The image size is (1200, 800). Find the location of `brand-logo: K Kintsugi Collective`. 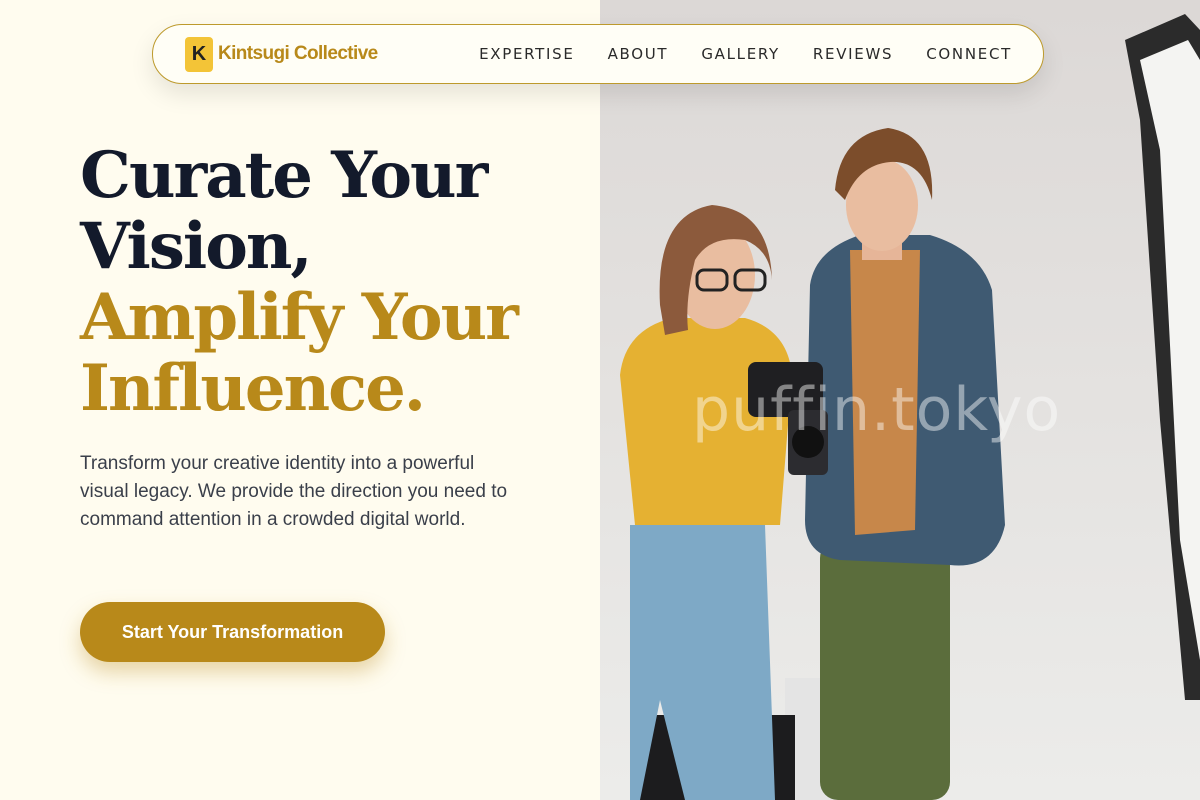

brand-logo: K Kintsugi Collective is located at coordinates (281, 54).